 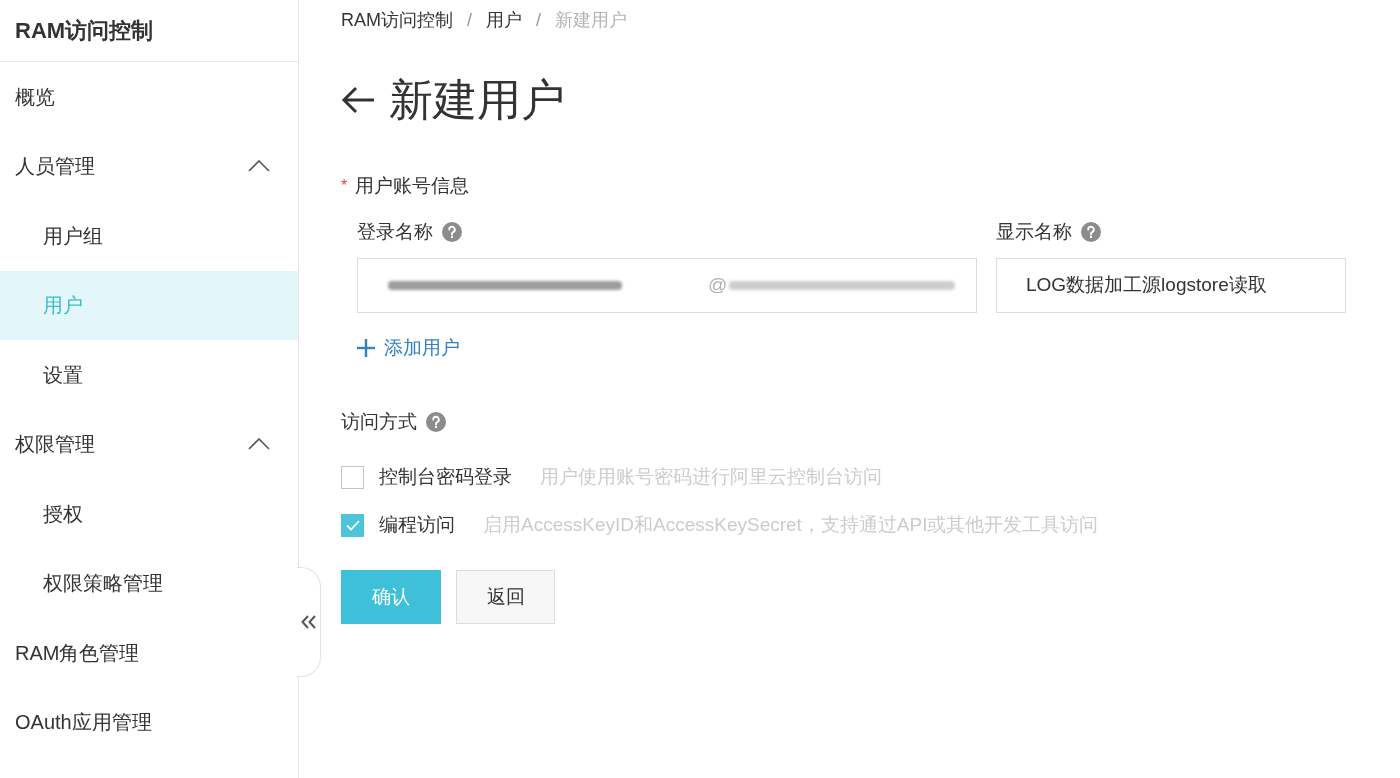 What do you see at coordinates (504, 20) in the screenshot?
I see `breadcrumb-link: 用户` at bounding box center [504, 20].